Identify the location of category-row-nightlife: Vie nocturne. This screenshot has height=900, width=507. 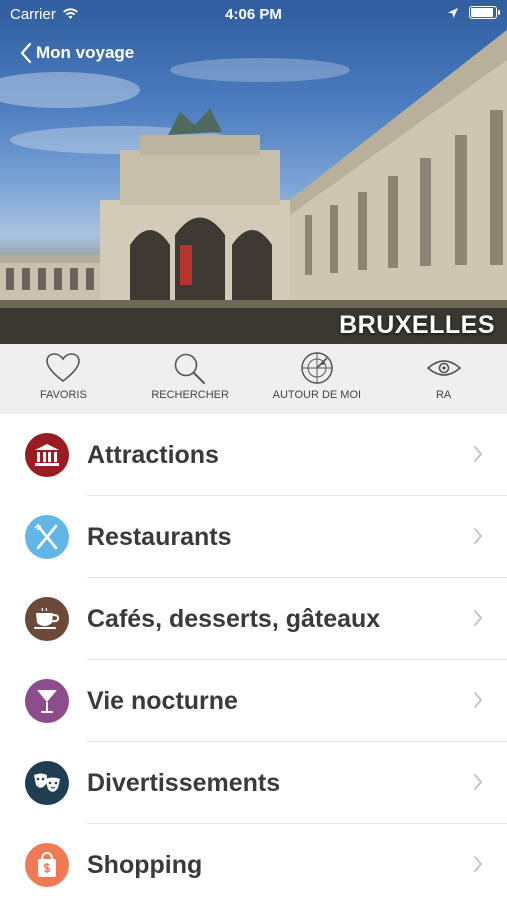
(253, 701).